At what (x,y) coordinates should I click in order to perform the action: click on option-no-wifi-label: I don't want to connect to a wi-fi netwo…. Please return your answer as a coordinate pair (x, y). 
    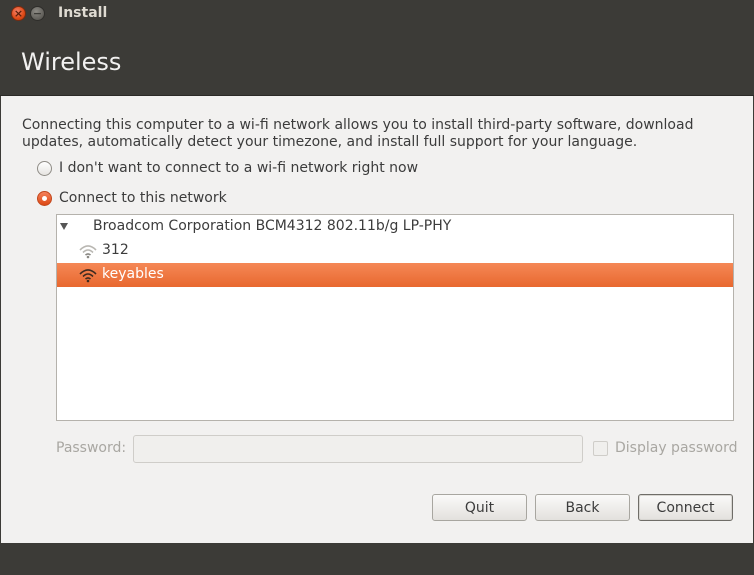
    Looking at the image, I should click on (239, 168).